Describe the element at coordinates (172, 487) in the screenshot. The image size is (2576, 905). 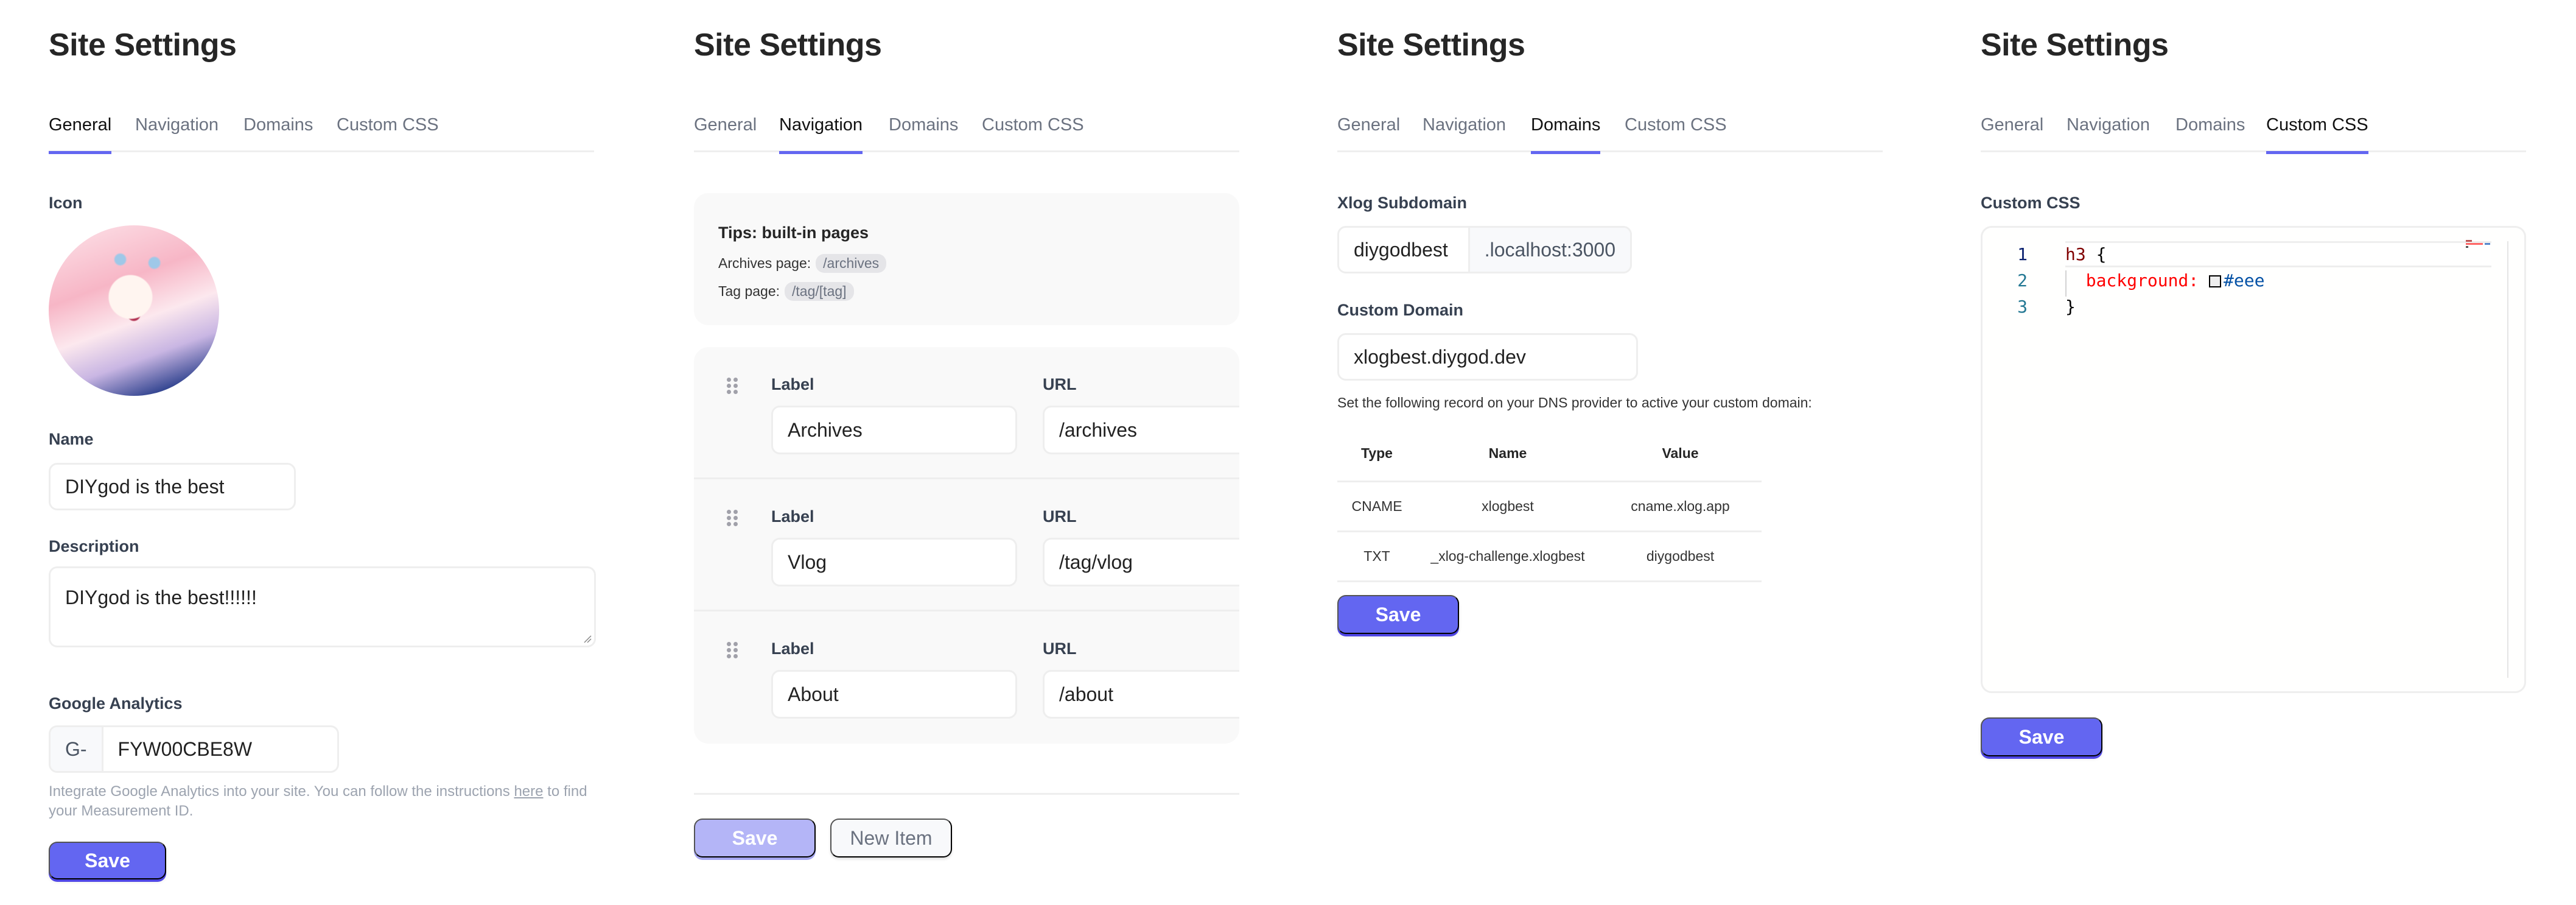
I see `name-input: DIYgod is the best` at that location.